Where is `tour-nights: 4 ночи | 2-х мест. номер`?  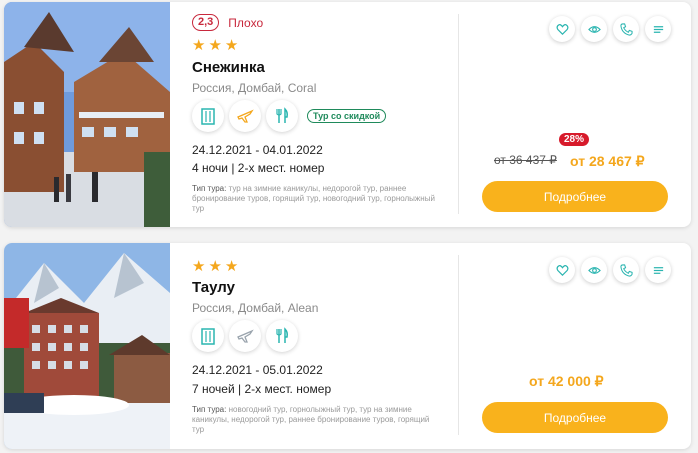 tour-nights: 4 ночи | 2-х мест. номер is located at coordinates (258, 168).